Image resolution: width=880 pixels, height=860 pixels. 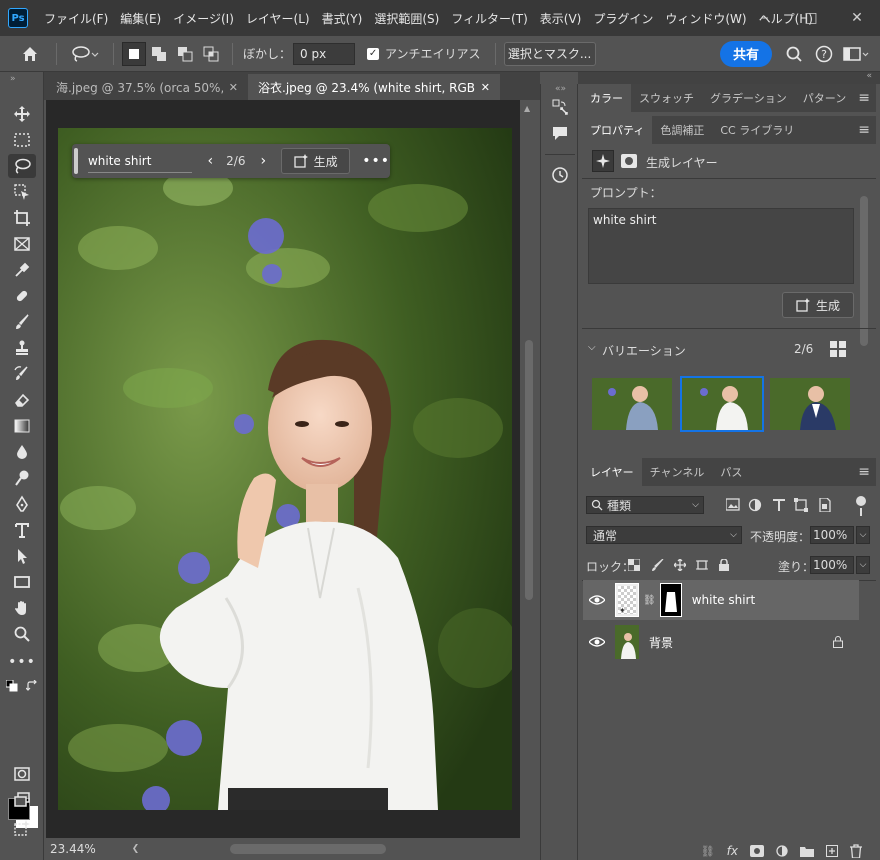 I want to click on menu-item: イメージ(I), so click(x=203, y=18).